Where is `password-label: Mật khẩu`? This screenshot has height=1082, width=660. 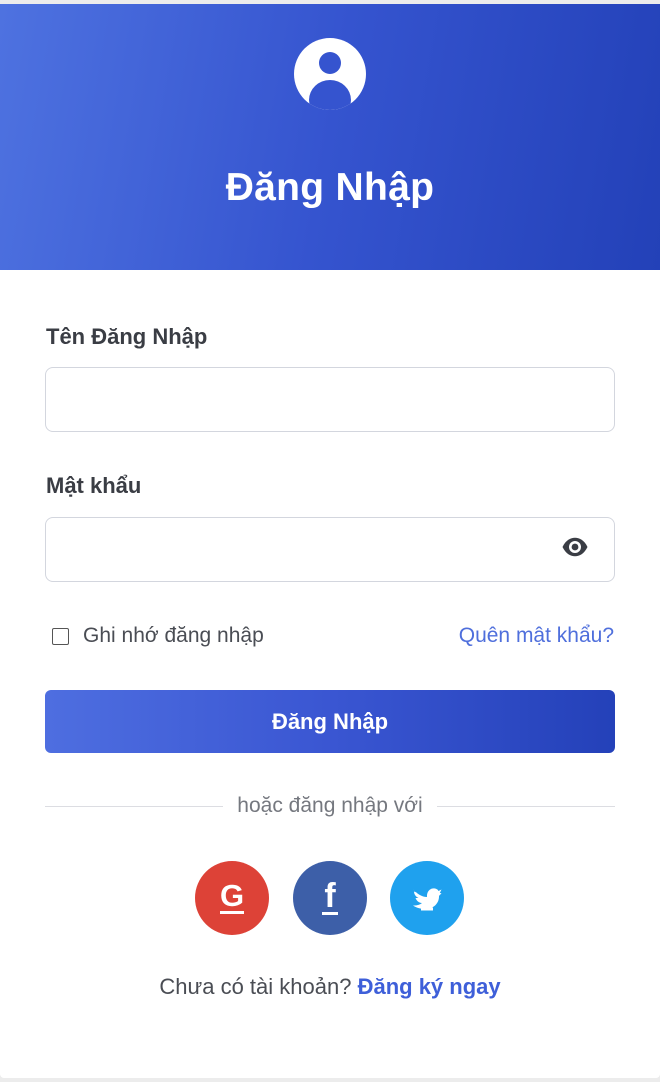 password-label: Mật khẩu is located at coordinates (94, 485).